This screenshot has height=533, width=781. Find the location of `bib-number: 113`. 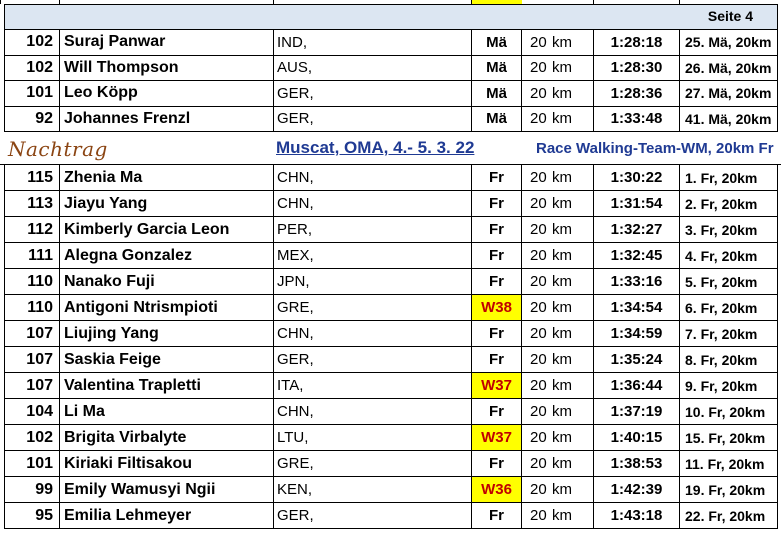

bib-number: 113 is located at coordinates (32, 204).